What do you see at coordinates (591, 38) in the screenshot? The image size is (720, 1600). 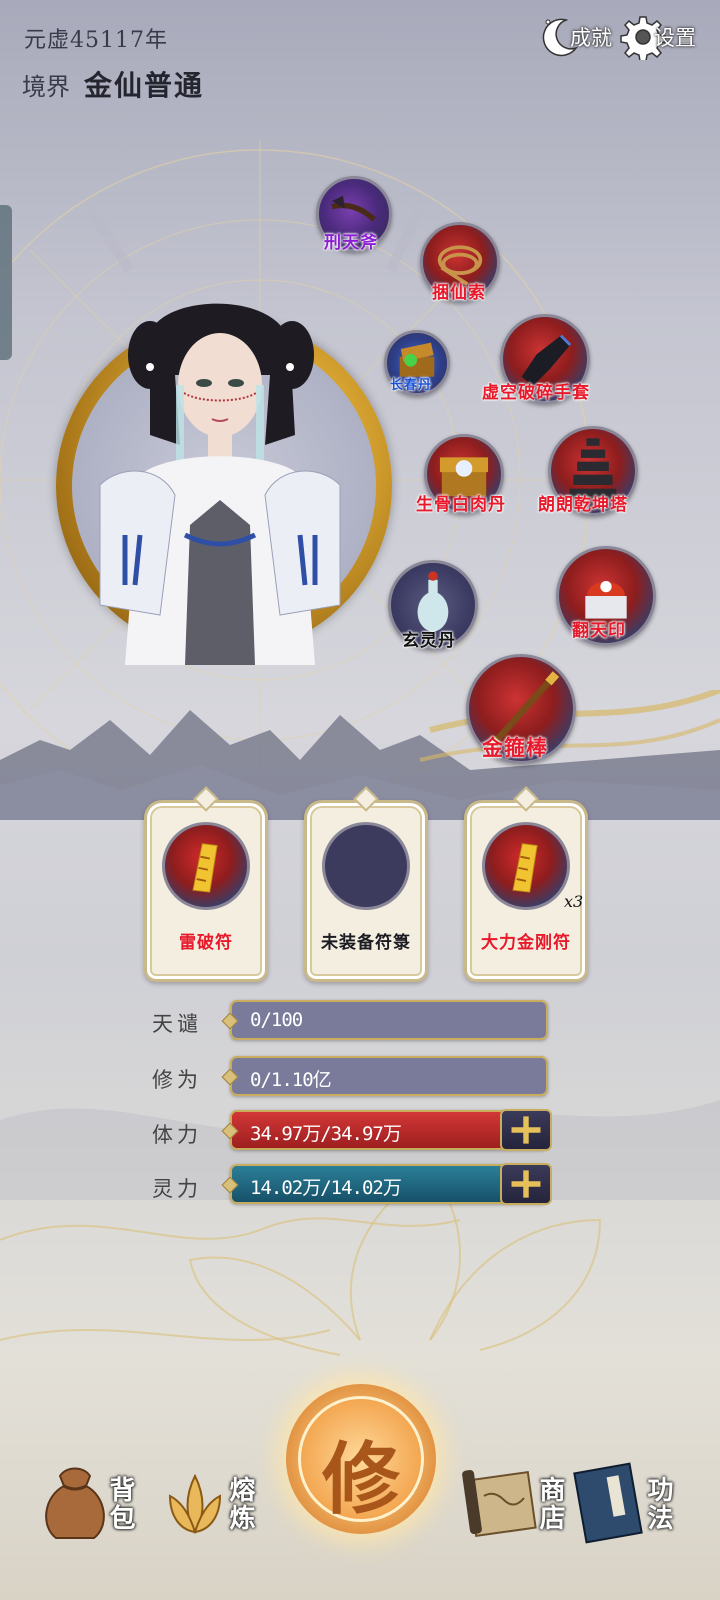 I see `achievements-label: 成就` at bounding box center [591, 38].